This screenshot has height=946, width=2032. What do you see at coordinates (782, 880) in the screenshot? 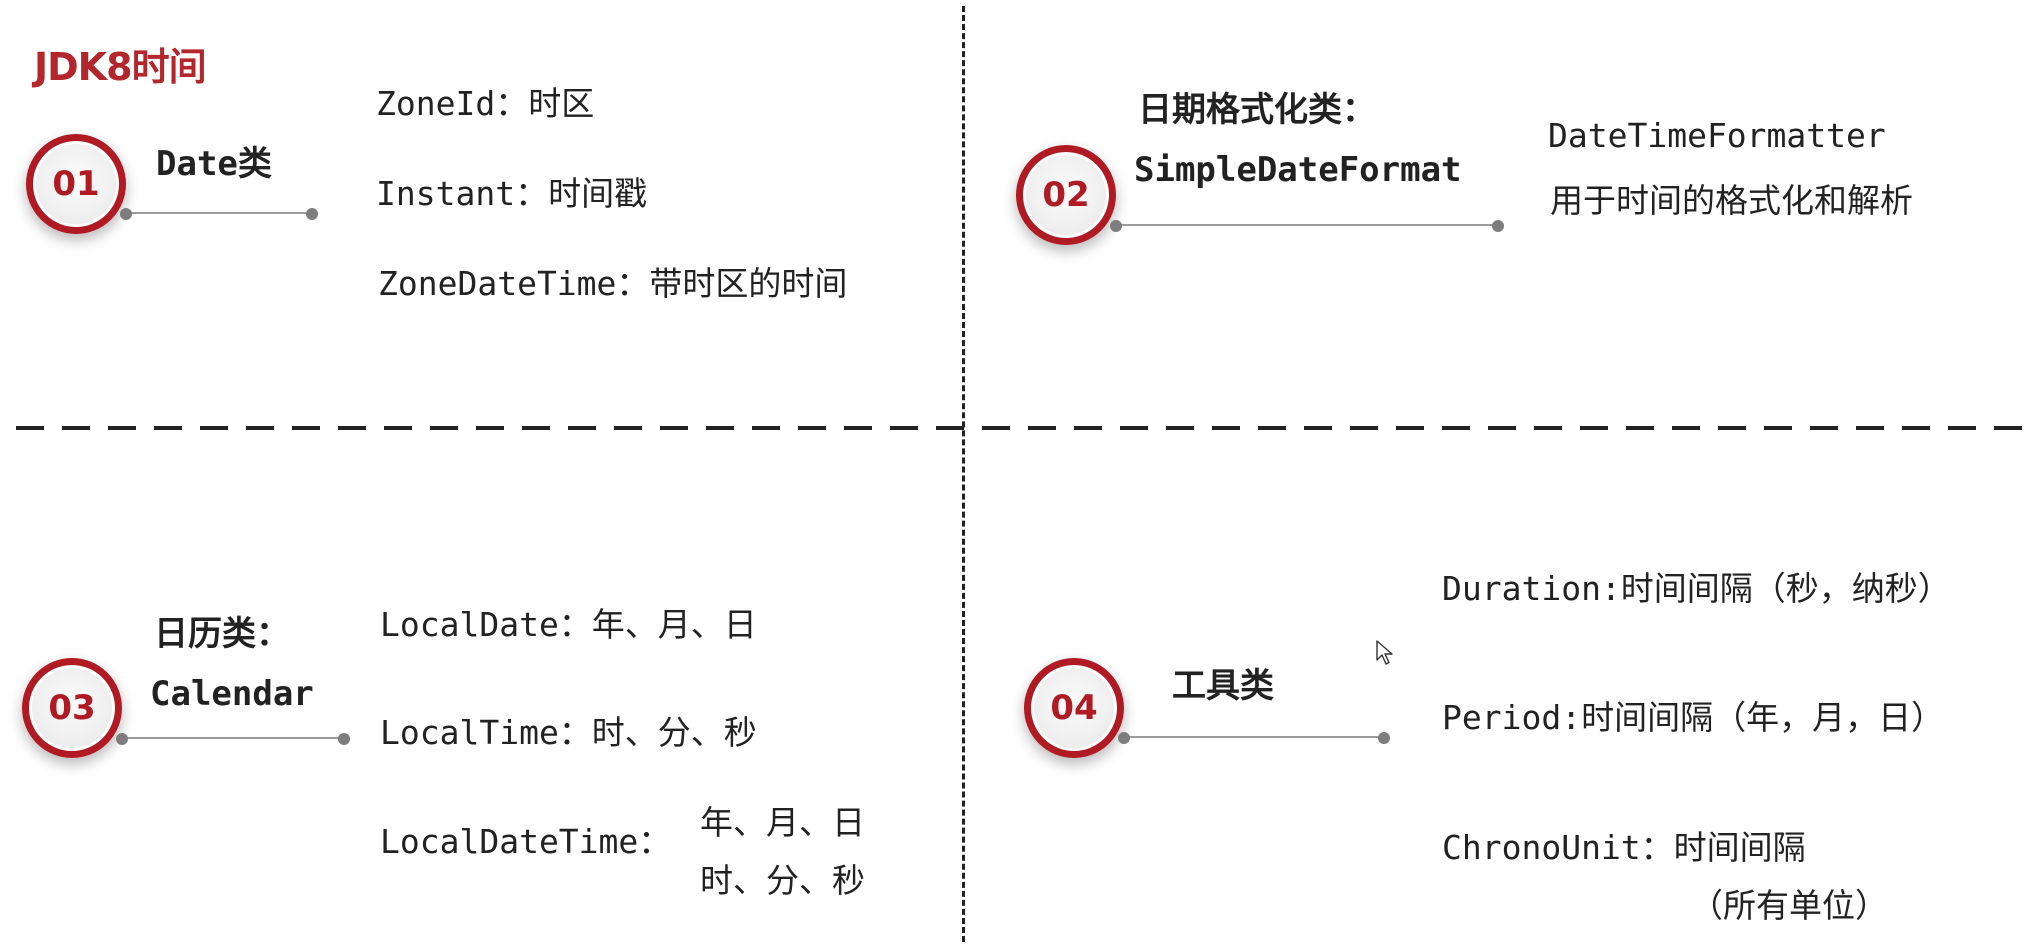
I see `list-item: 时、分、秒` at bounding box center [782, 880].